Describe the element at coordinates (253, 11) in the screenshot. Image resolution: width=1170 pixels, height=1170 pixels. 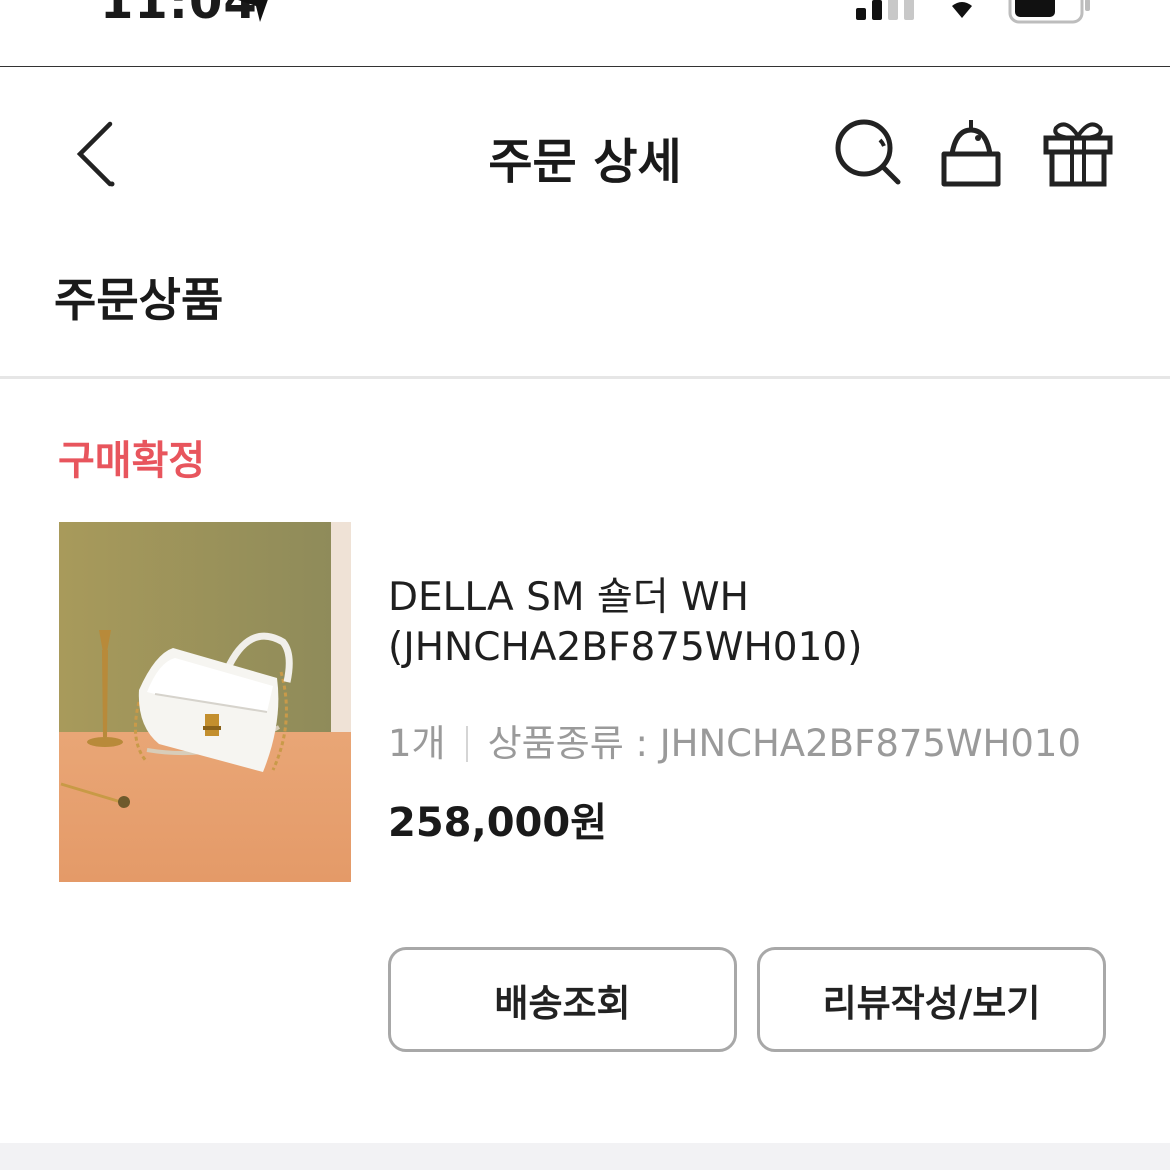
I see `location-arrow-icon` at that location.